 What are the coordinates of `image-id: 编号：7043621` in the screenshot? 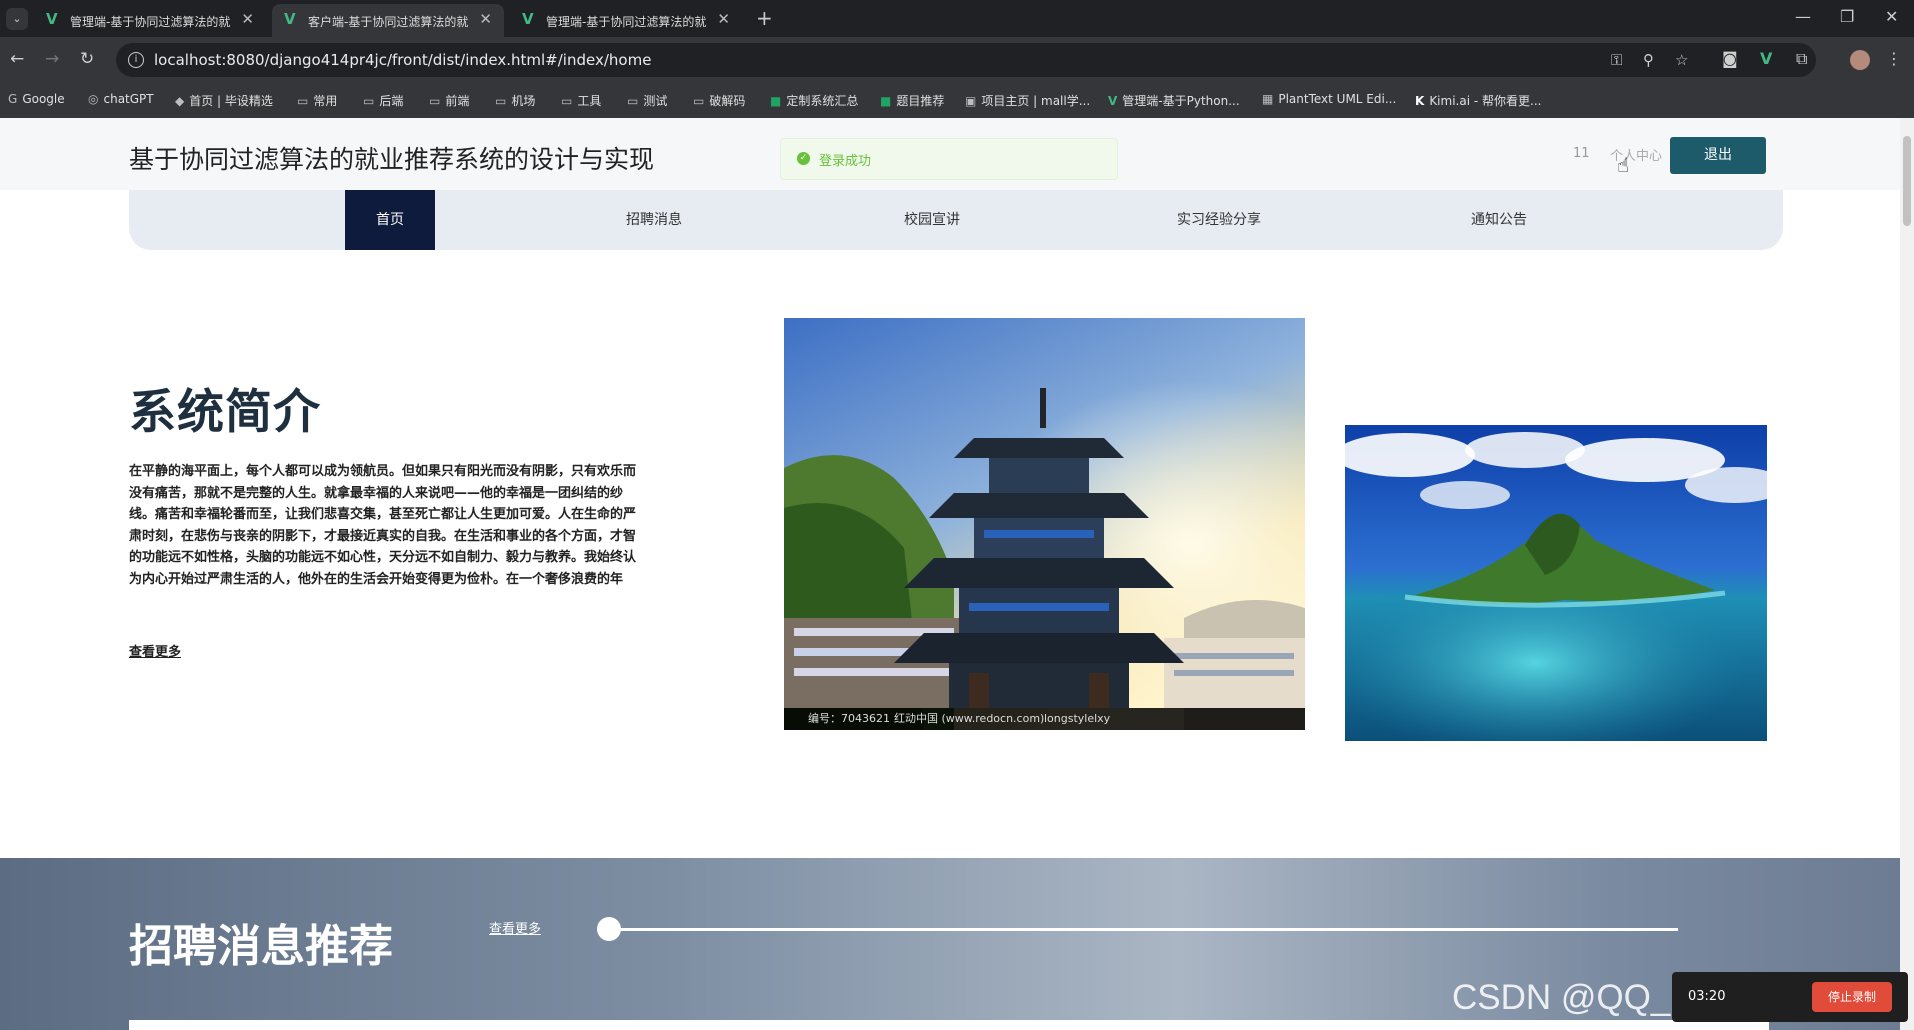 It's located at (849, 718).